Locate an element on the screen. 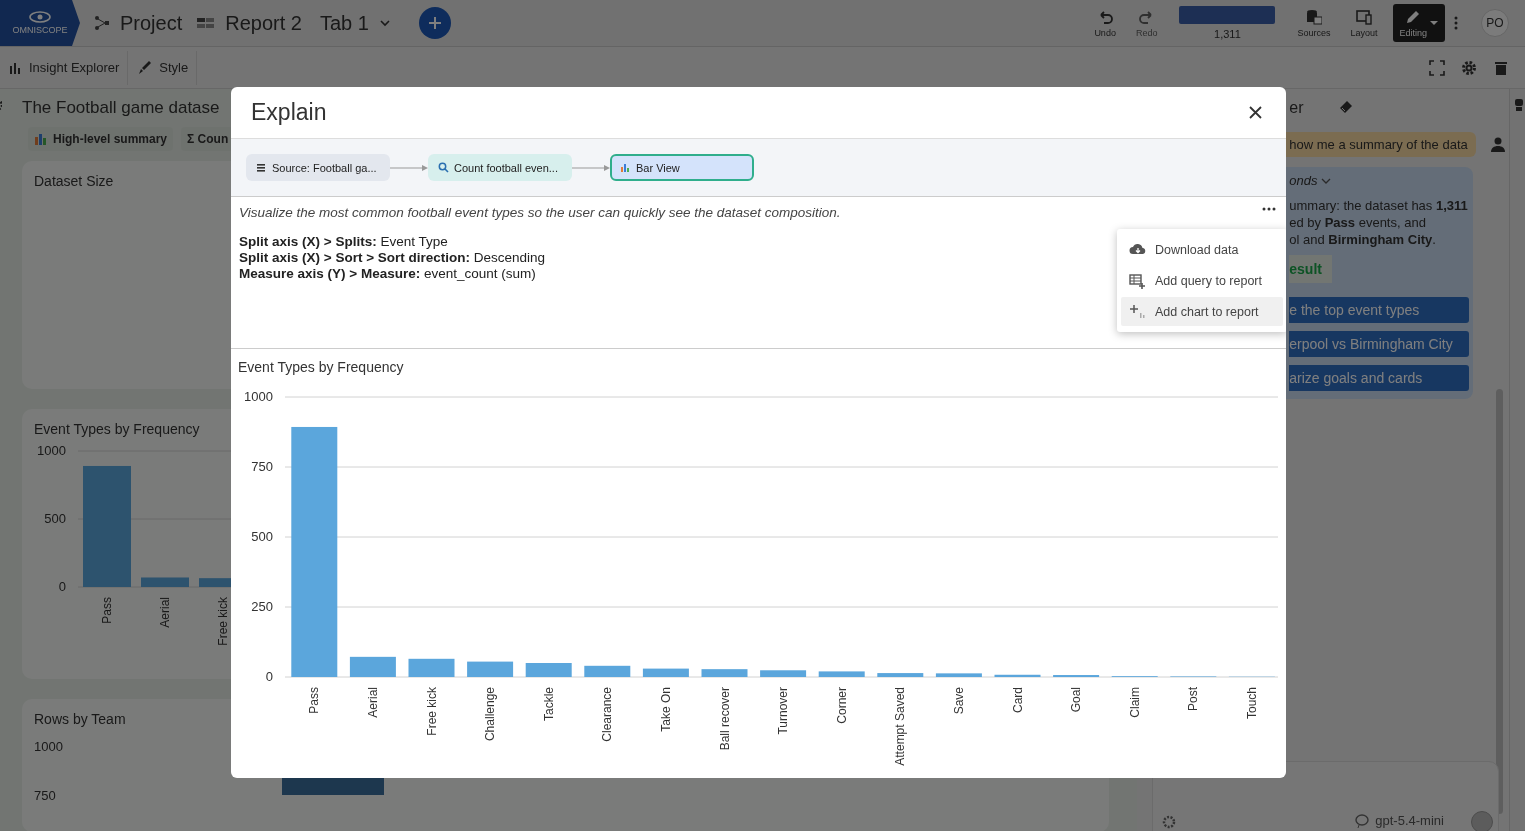  expand-icon is located at coordinates (1437, 67).